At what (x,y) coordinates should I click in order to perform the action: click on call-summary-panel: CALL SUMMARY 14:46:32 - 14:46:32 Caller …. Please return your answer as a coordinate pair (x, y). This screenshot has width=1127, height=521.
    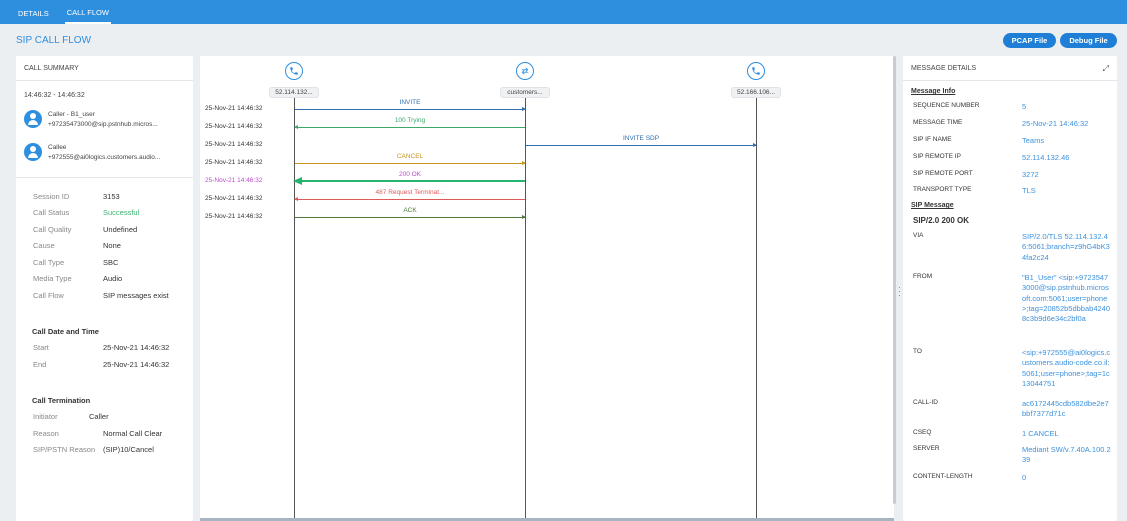
    Looking at the image, I should click on (104, 288).